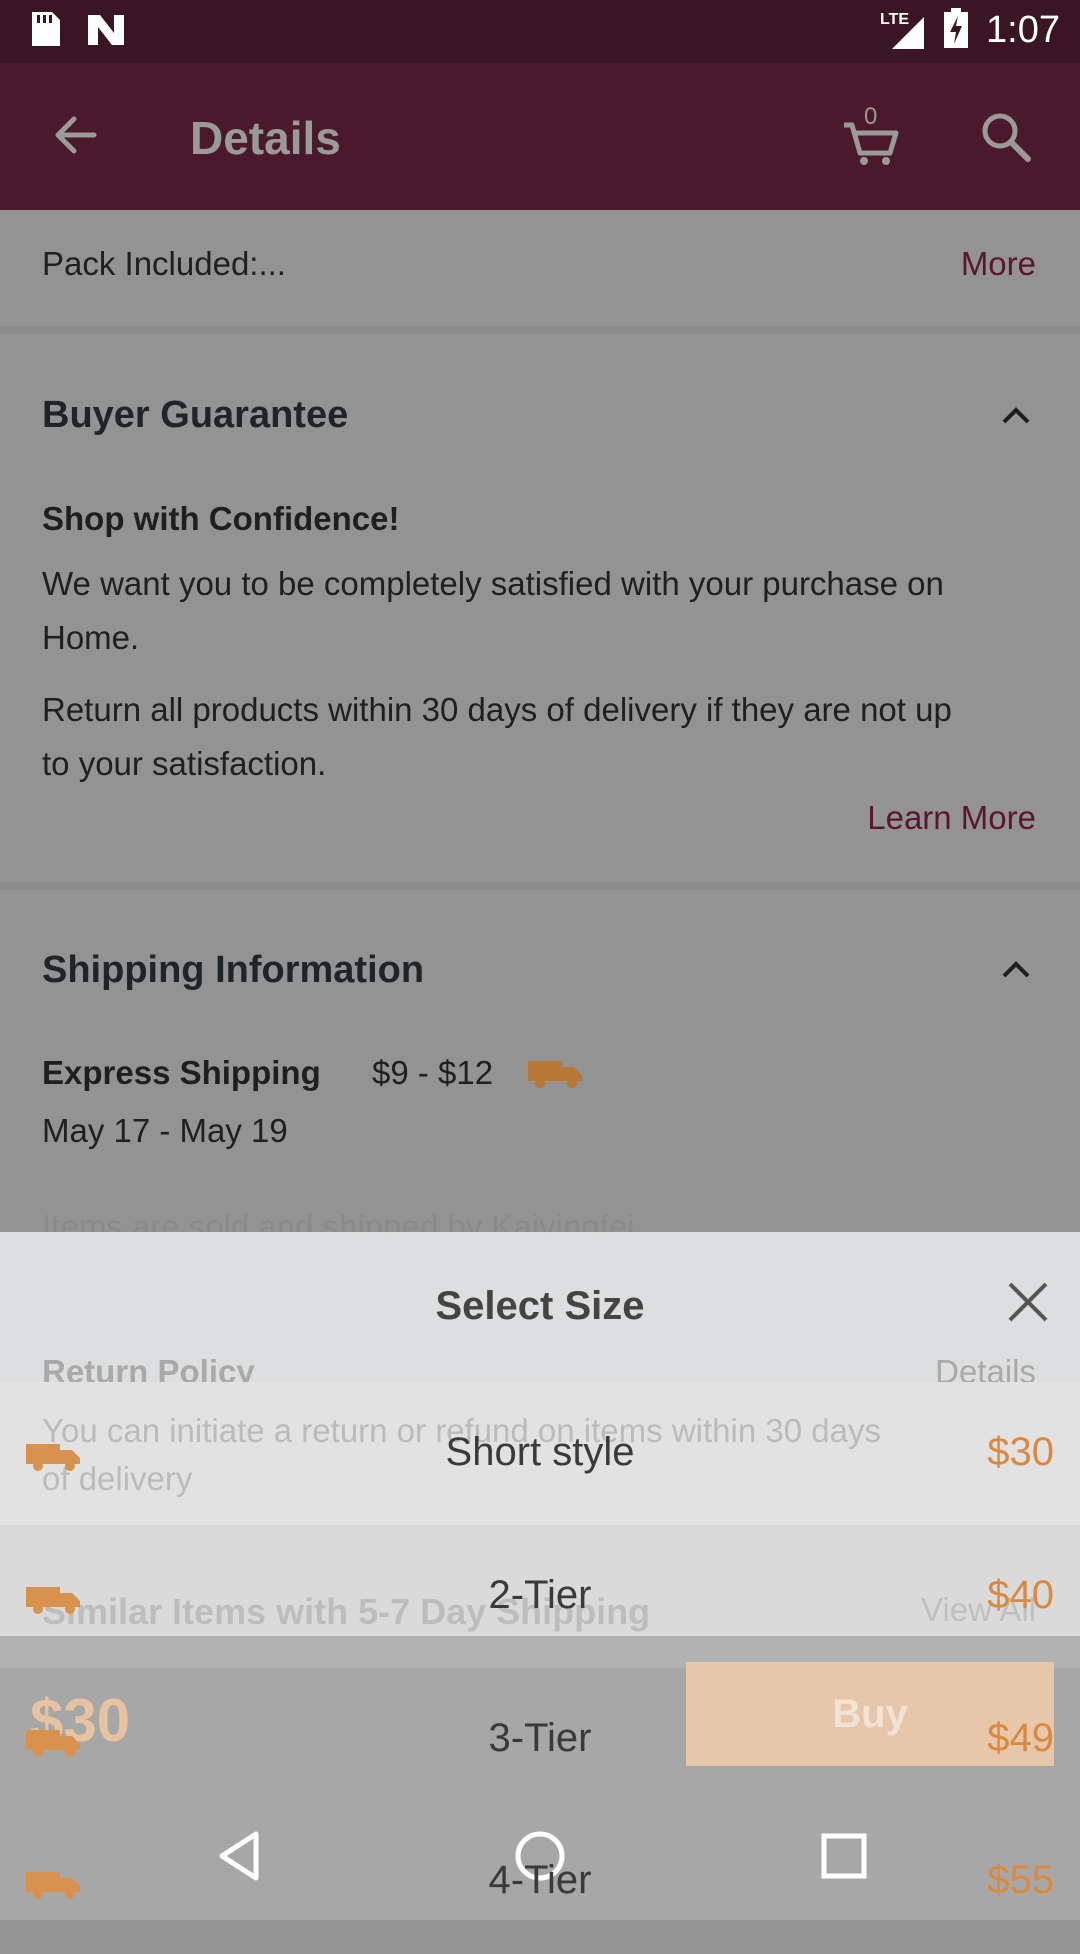  Describe the element at coordinates (1023, 30) in the screenshot. I see `status-time: 1:07` at that location.